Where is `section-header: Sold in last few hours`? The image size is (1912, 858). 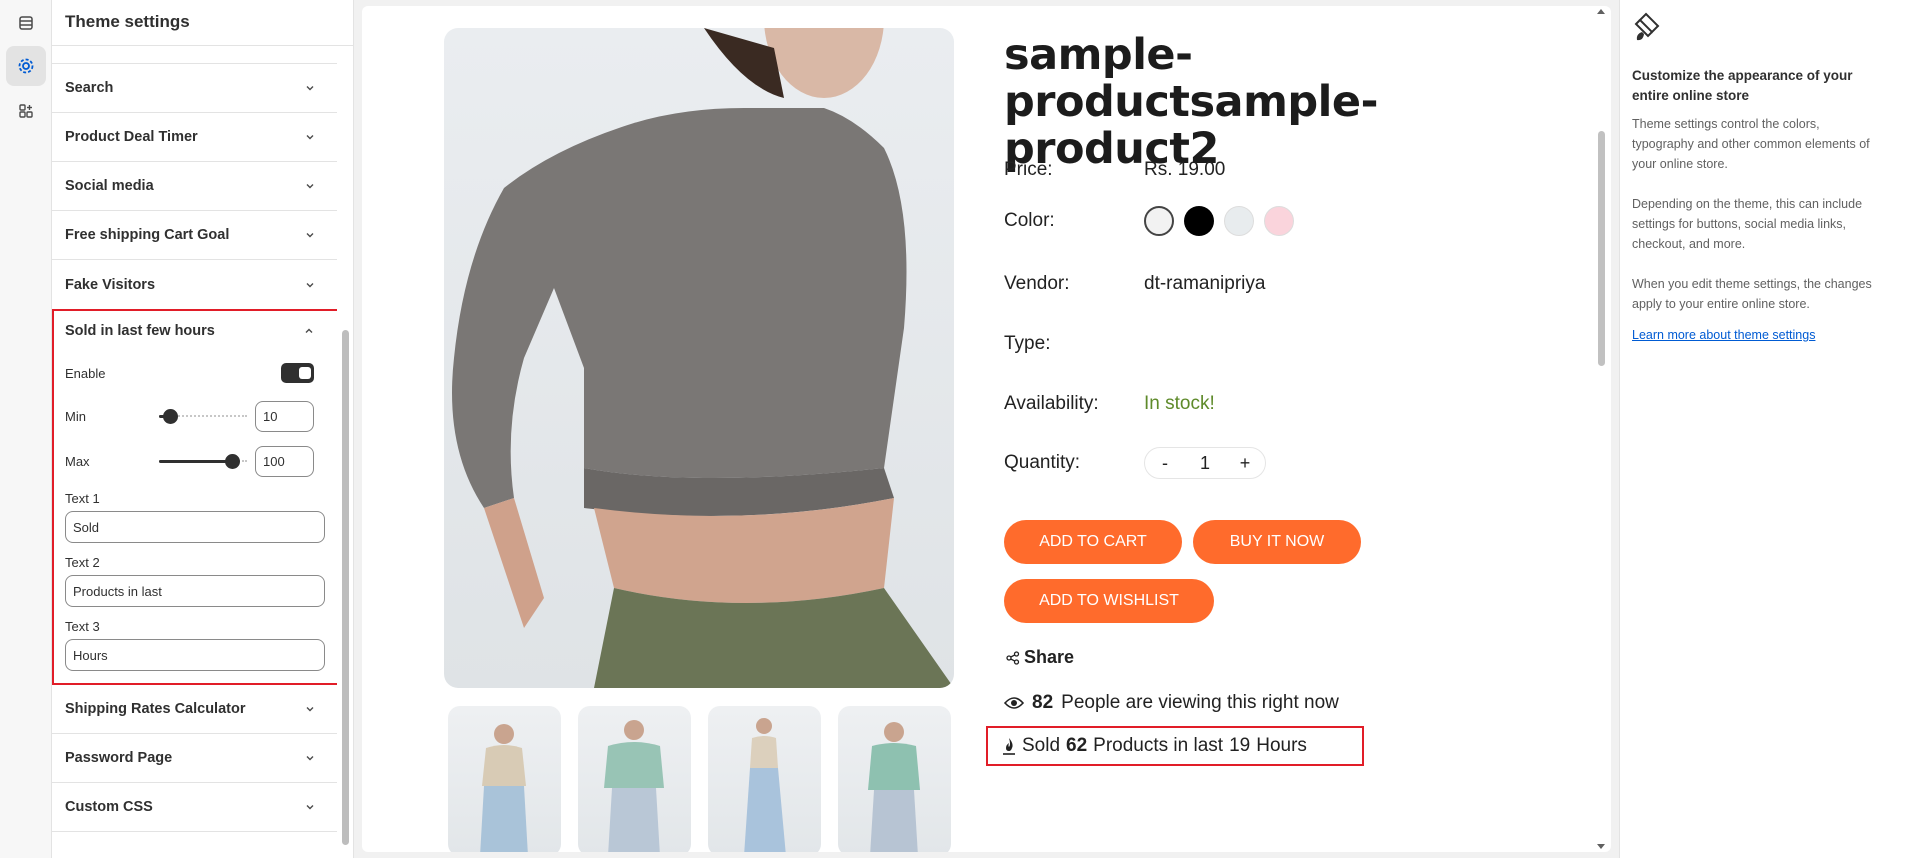
section-header: Sold in last few hours is located at coordinates (195, 331).